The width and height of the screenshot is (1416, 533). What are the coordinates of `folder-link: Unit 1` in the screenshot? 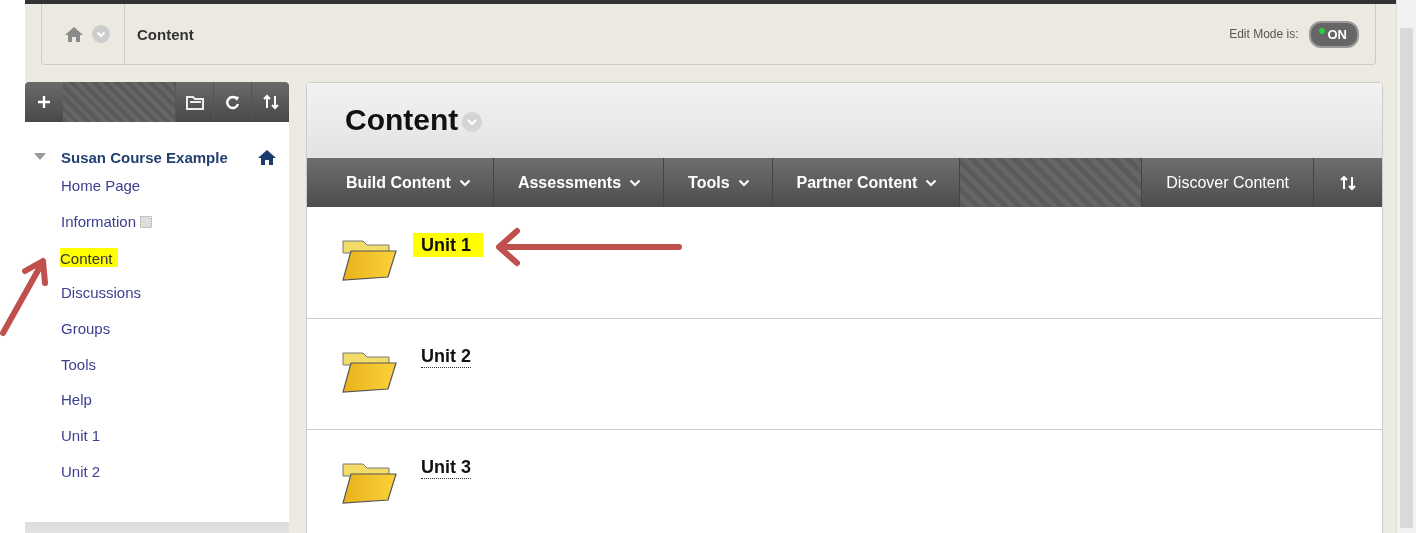 It's located at (448, 245).